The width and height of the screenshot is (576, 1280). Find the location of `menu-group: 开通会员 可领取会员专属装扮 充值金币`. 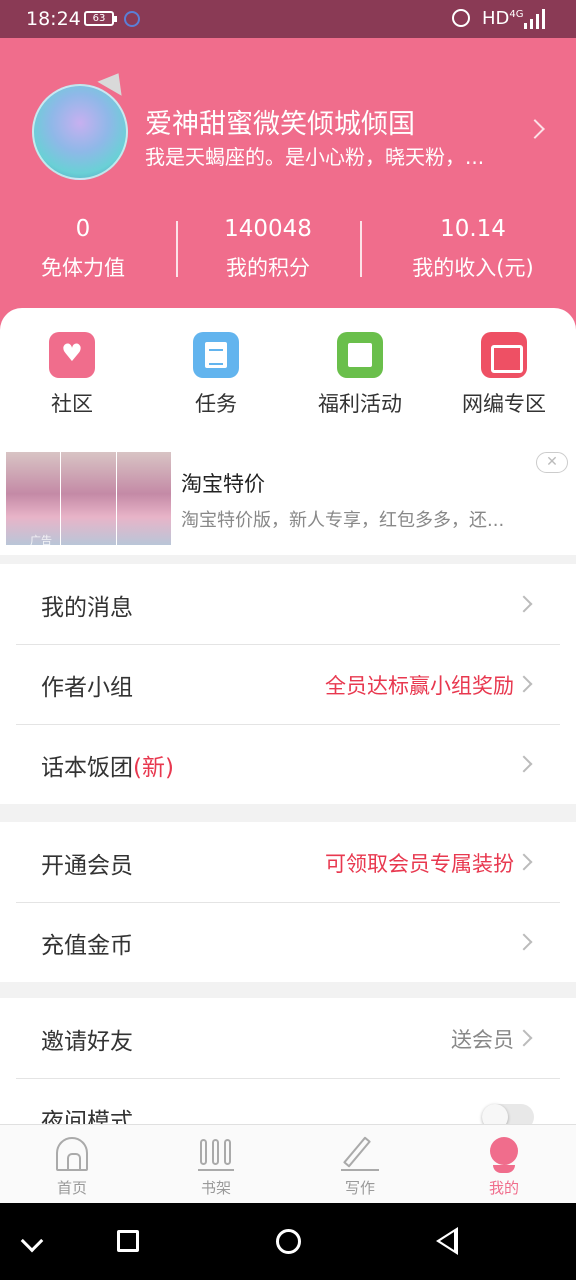

menu-group: 开通会员 可领取会员专属装扮 充值金币 is located at coordinates (288, 902).